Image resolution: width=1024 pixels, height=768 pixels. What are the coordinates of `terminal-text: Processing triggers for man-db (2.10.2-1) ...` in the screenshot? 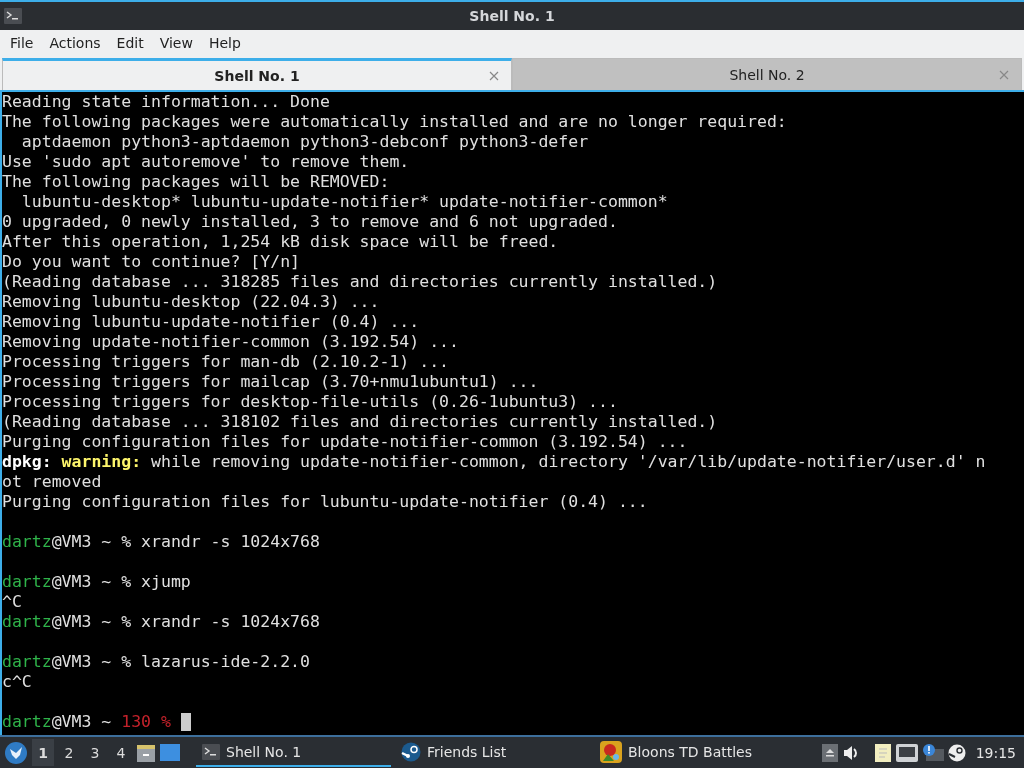 It's located at (226, 362).